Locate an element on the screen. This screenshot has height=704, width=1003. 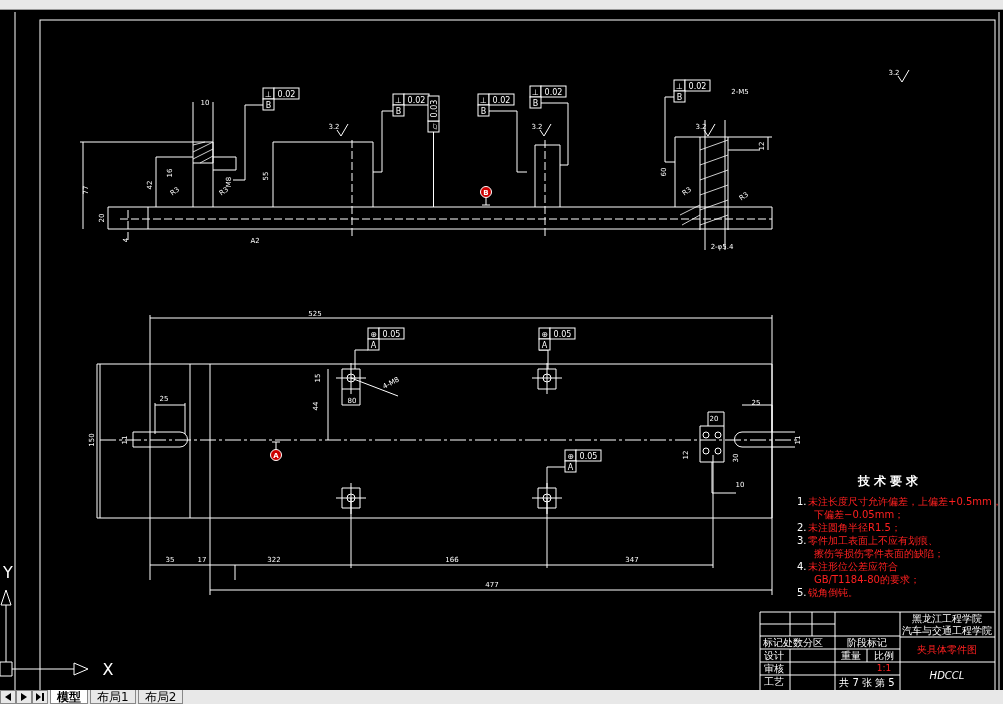
school-name: 汽车与交通工程学院 is located at coordinates (947, 630).